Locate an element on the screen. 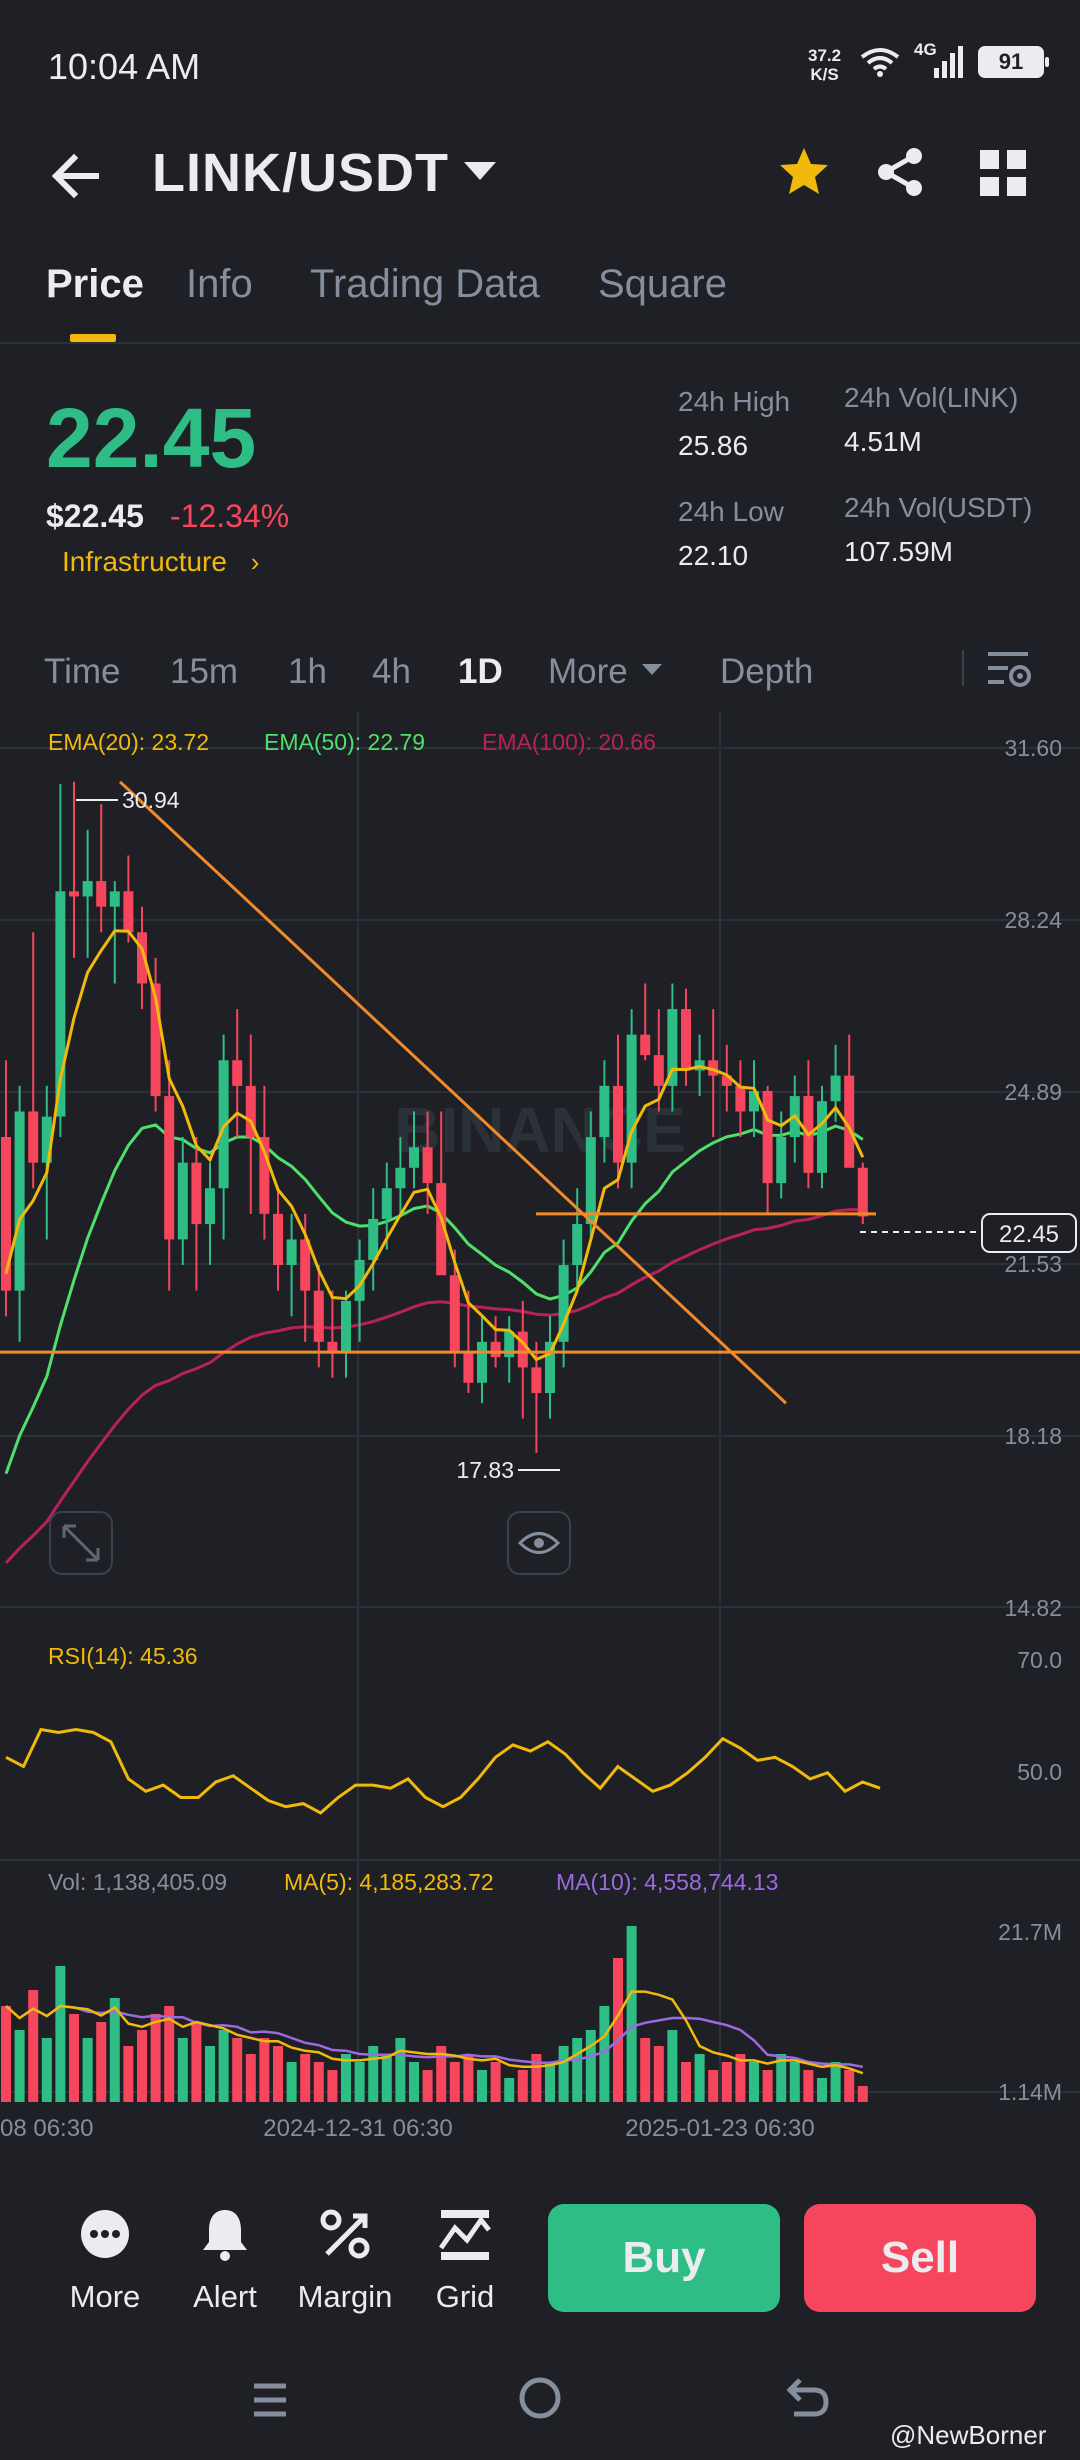  share-icon is located at coordinates (900, 172).